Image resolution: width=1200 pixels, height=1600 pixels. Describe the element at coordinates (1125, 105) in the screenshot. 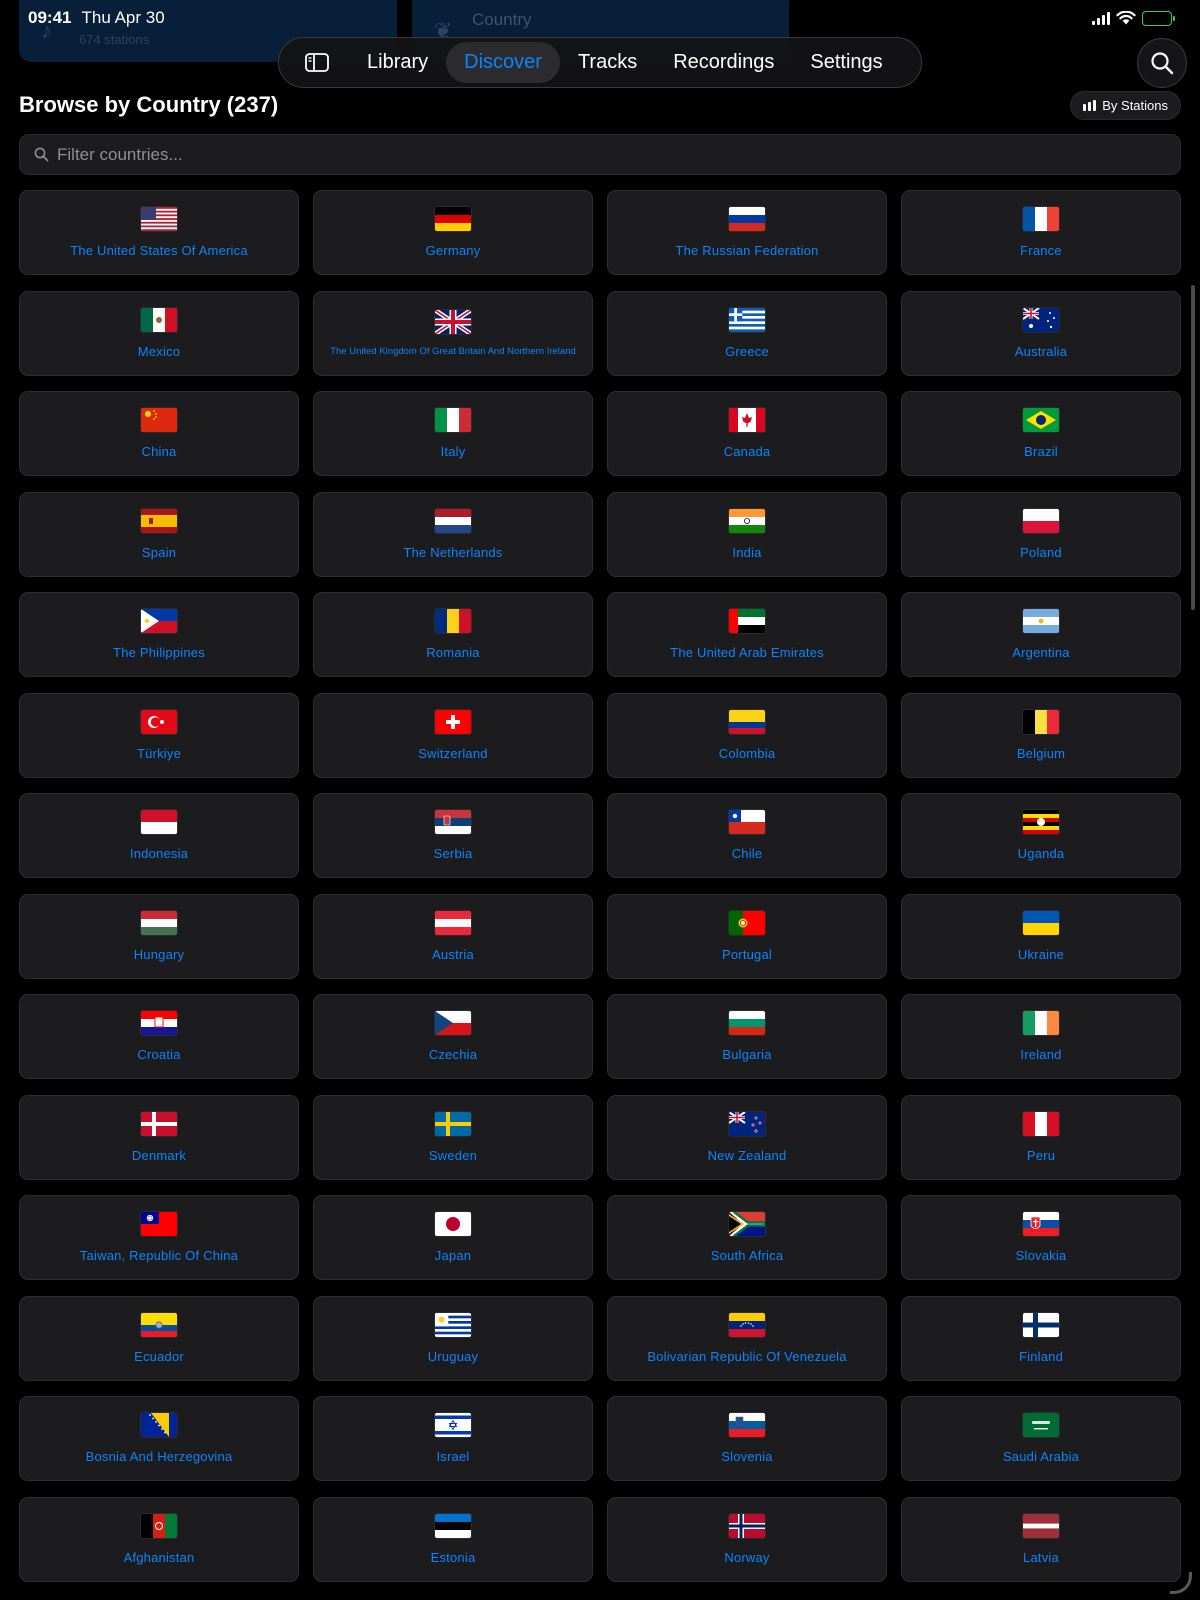

I see `sort-by-stations-button: By Stations` at that location.